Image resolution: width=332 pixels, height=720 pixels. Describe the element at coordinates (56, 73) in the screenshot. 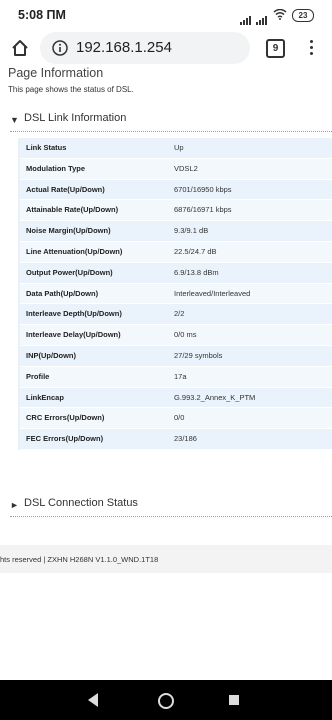

I see `page-title: Page Information` at that location.